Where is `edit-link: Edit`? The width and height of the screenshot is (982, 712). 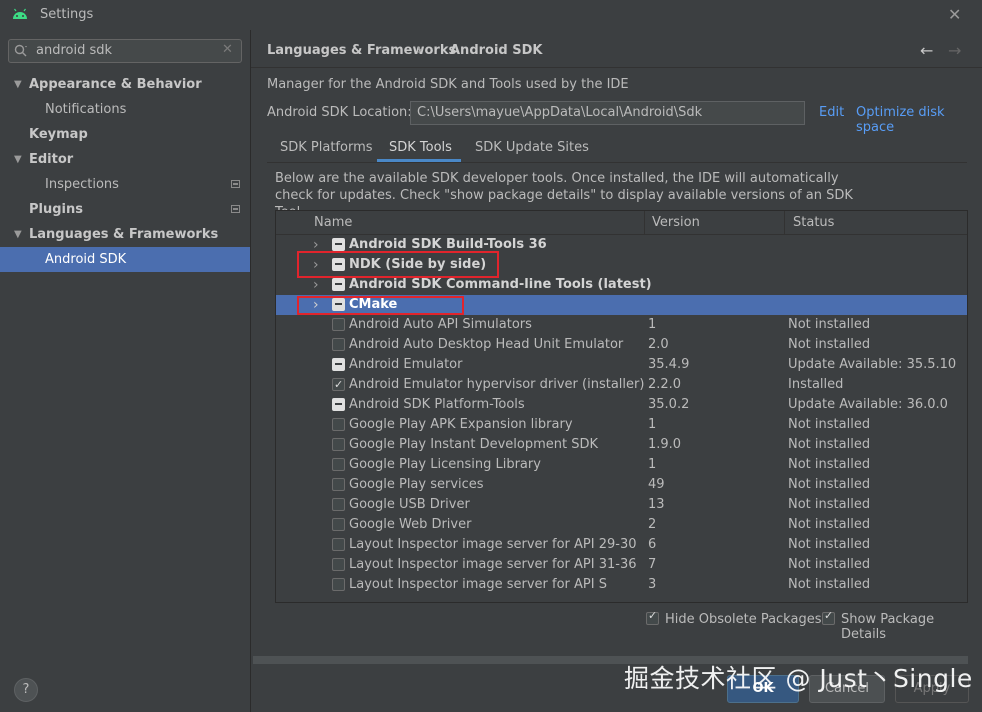
edit-link: Edit is located at coordinates (831, 112).